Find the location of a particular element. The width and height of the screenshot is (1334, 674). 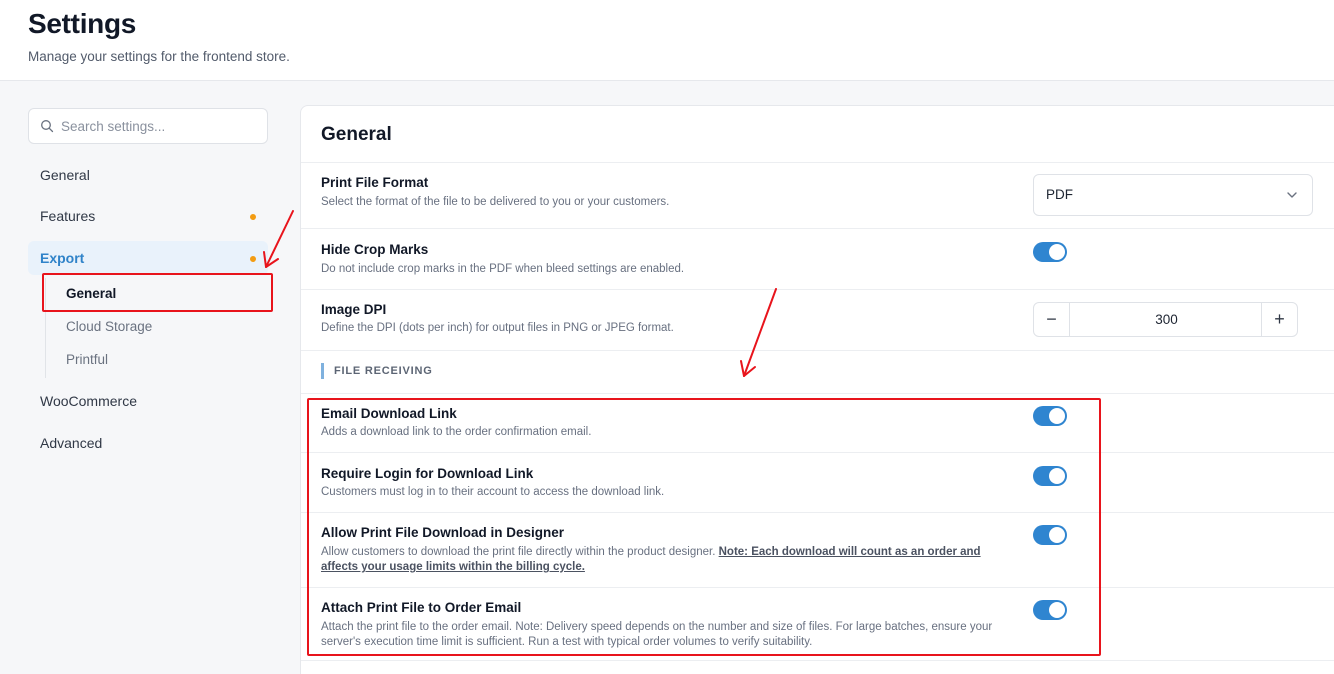

arrow-icon is located at coordinates (278, 239).